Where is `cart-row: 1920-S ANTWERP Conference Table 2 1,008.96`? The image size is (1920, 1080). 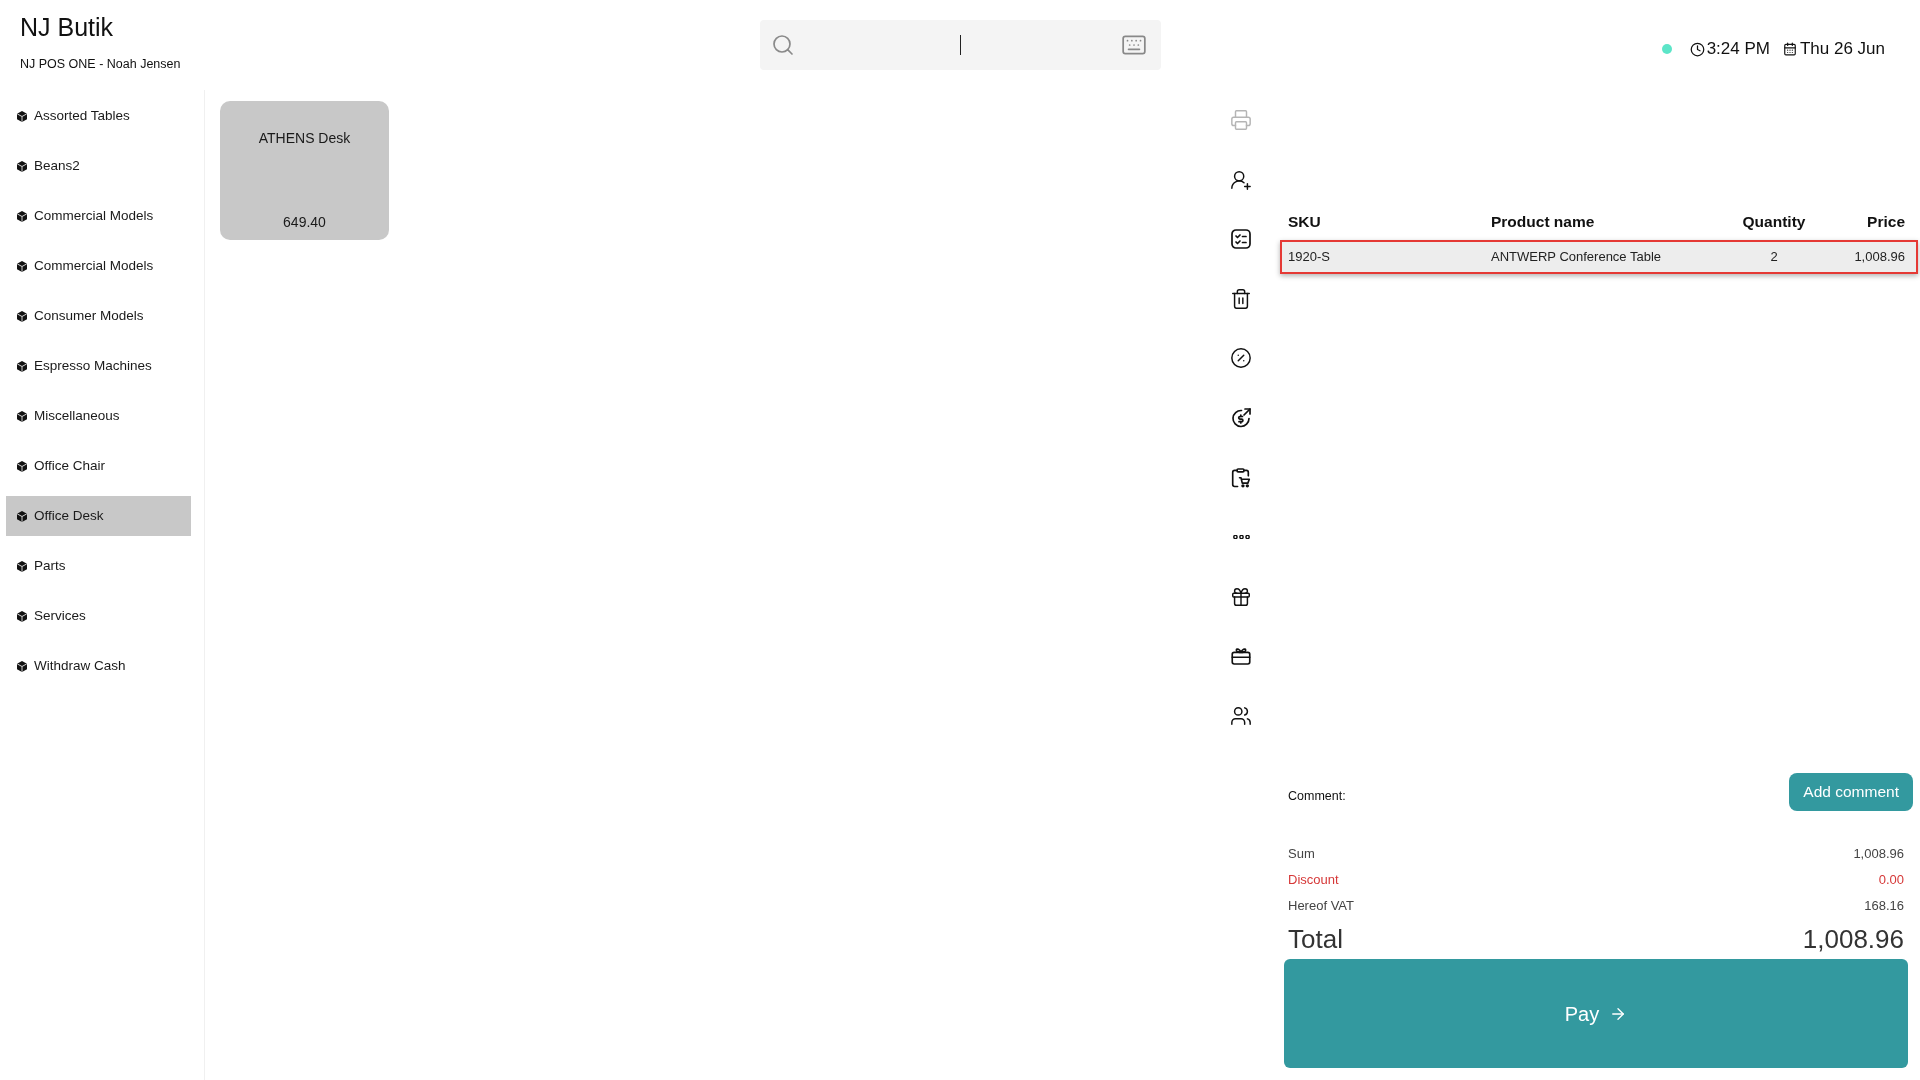
cart-row: 1920-S ANTWERP Conference Table 2 1,008.96 is located at coordinates (1599, 257).